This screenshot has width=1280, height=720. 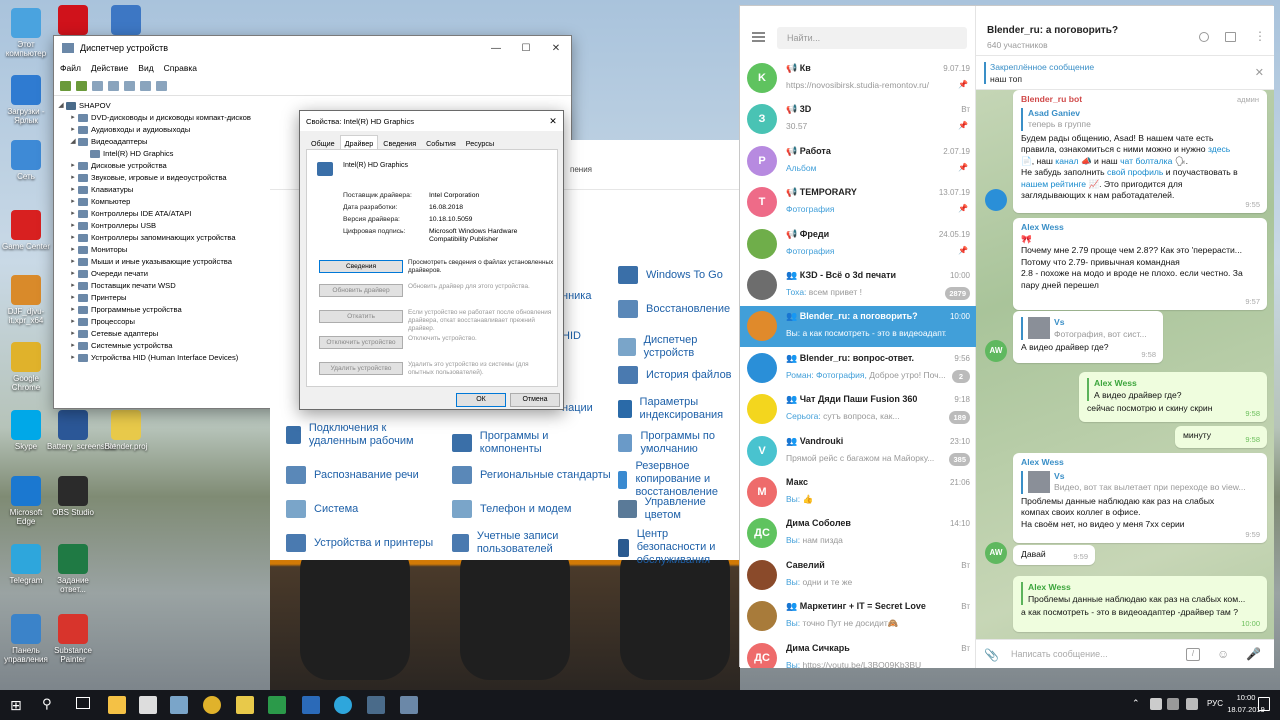 What do you see at coordinates (343, 705) in the screenshot?
I see `telegram-icon` at bounding box center [343, 705].